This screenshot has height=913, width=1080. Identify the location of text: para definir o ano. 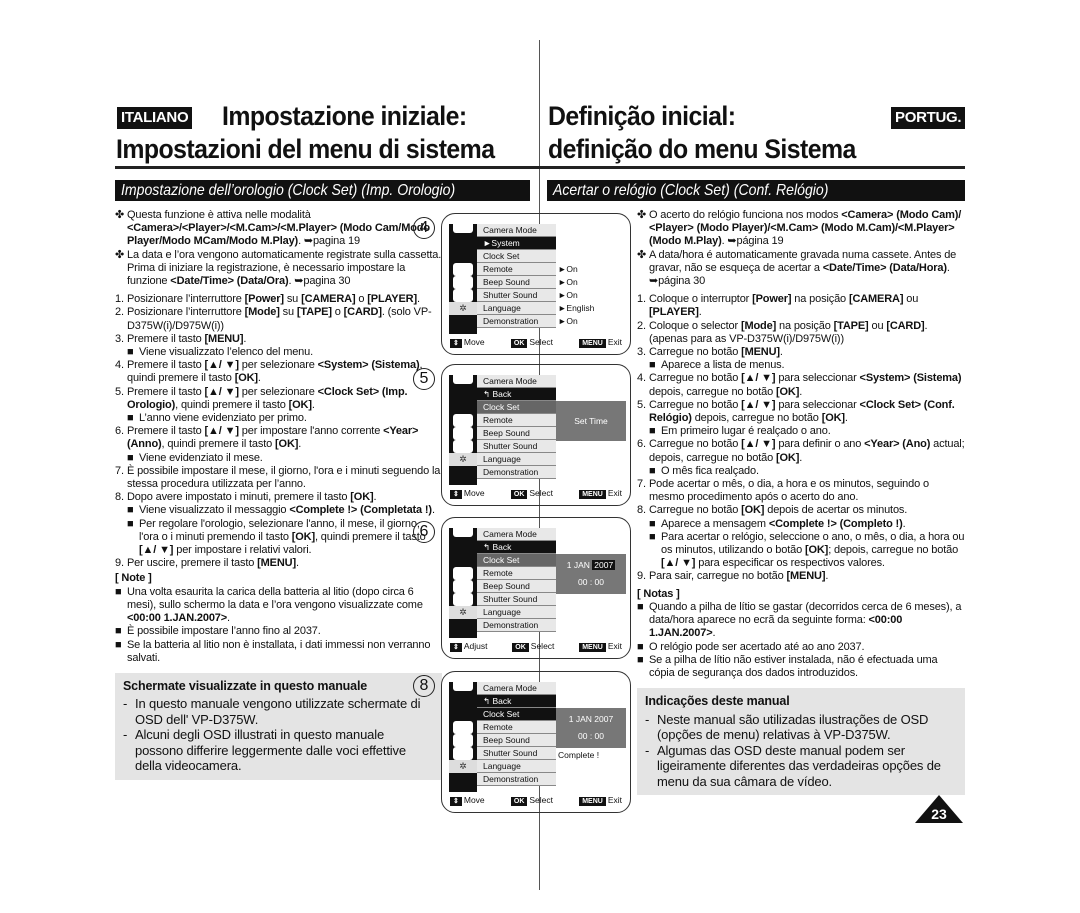
(820, 444).